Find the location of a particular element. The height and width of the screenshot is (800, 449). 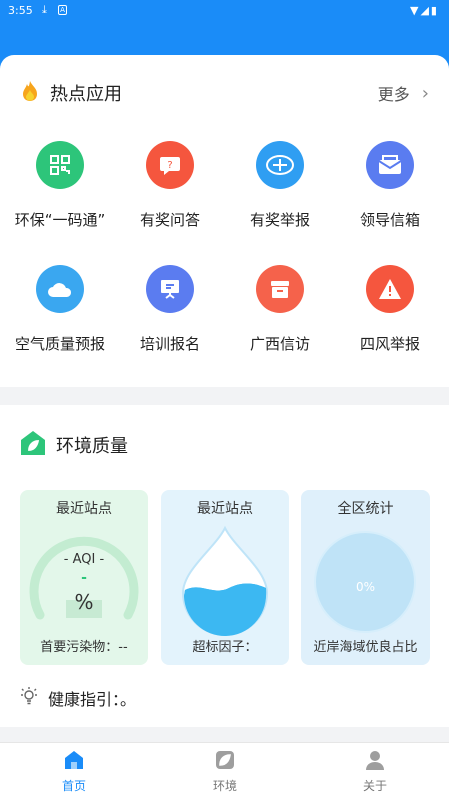

primary-pollutant: 首要污染物：-- is located at coordinates (84, 647).